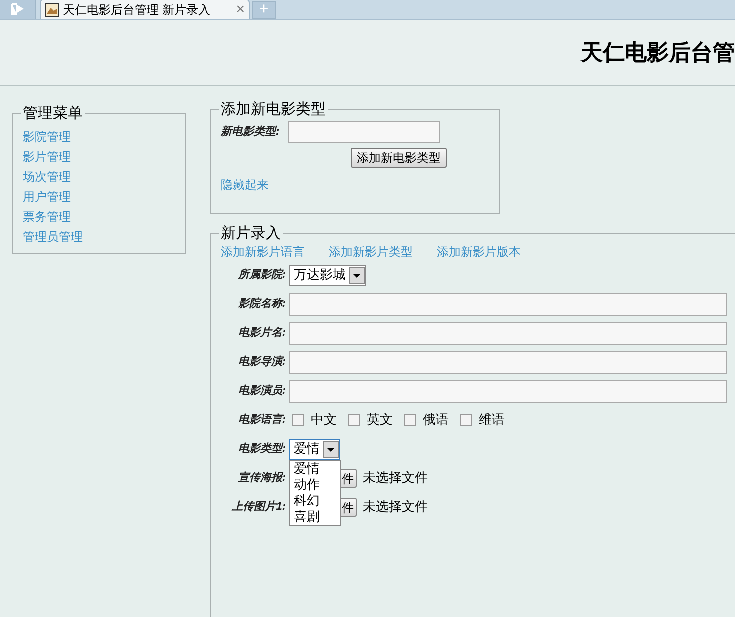 The height and width of the screenshot is (617, 735). Describe the element at coordinates (263, 252) in the screenshot. I see `add-link: 添加新影片语言` at that location.